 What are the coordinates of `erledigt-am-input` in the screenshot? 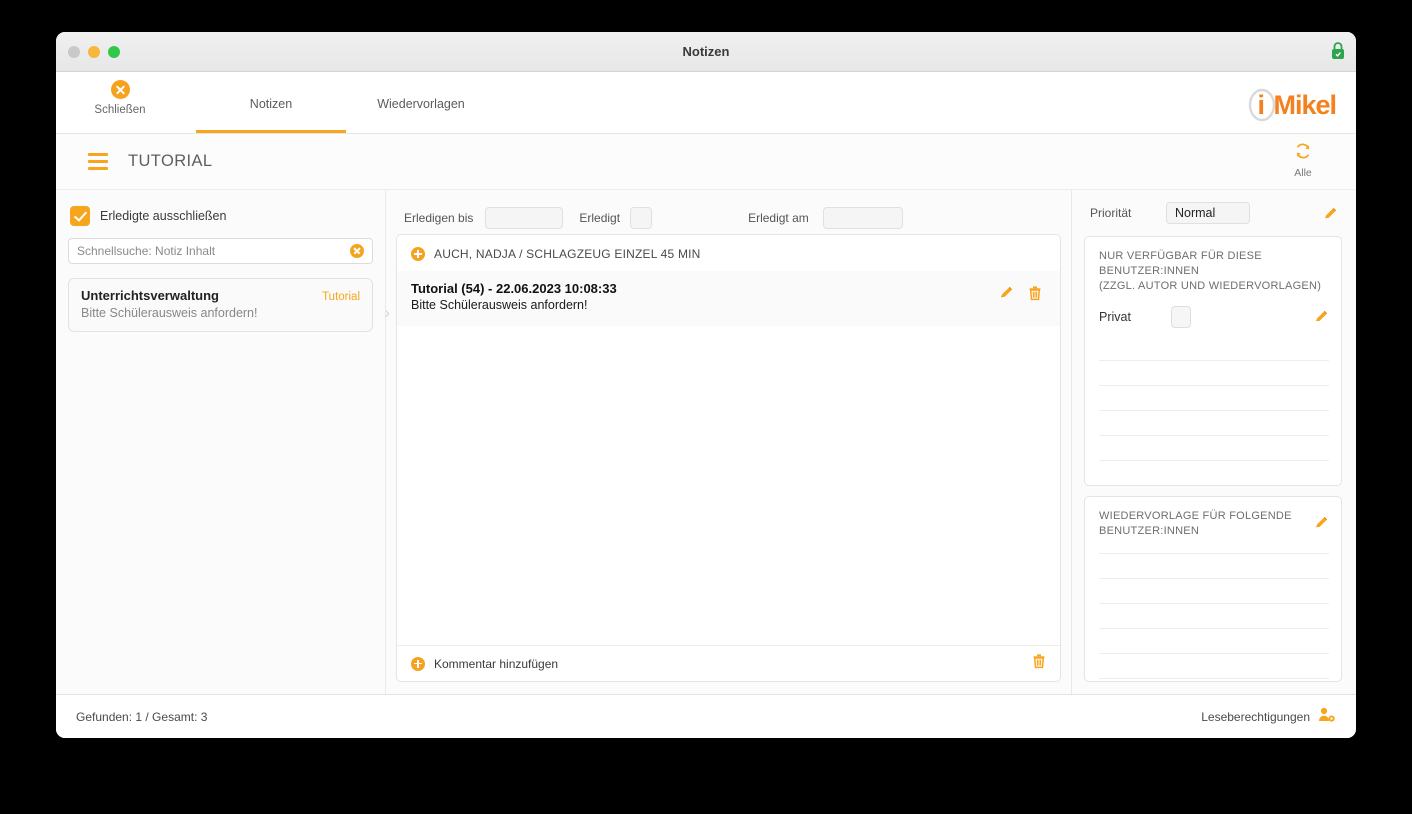 It's located at (862, 218).